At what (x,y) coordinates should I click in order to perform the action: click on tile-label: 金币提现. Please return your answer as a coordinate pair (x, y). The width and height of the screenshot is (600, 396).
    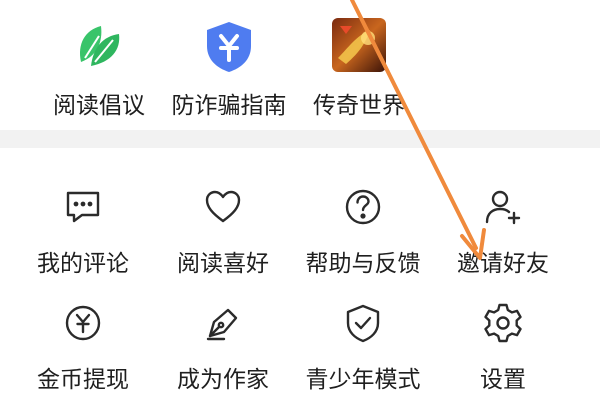
    Looking at the image, I should click on (83, 380).